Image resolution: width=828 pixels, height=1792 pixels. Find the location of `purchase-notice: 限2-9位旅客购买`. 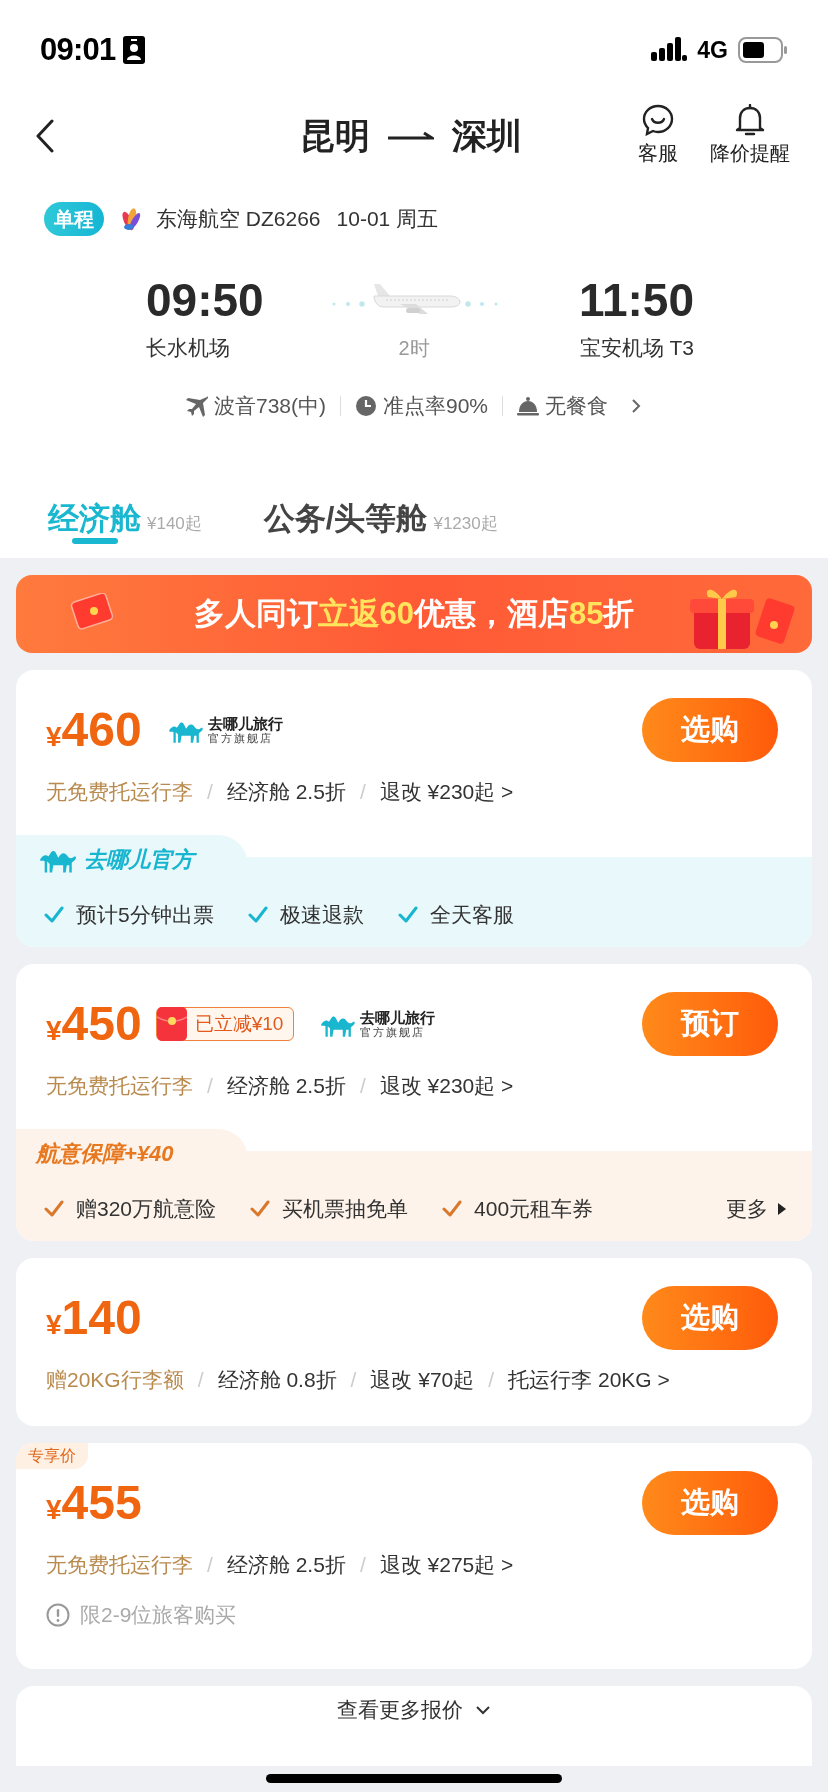

purchase-notice: 限2-9位旅客购买 is located at coordinates (158, 1615).